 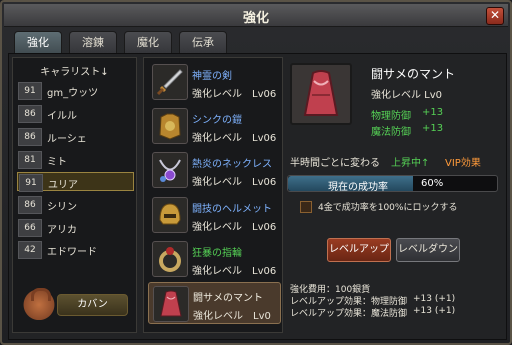 What do you see at coordinates (92, 305) in the screenshot?
I see `bag-button: カバン` at bounding box center [92, 305].